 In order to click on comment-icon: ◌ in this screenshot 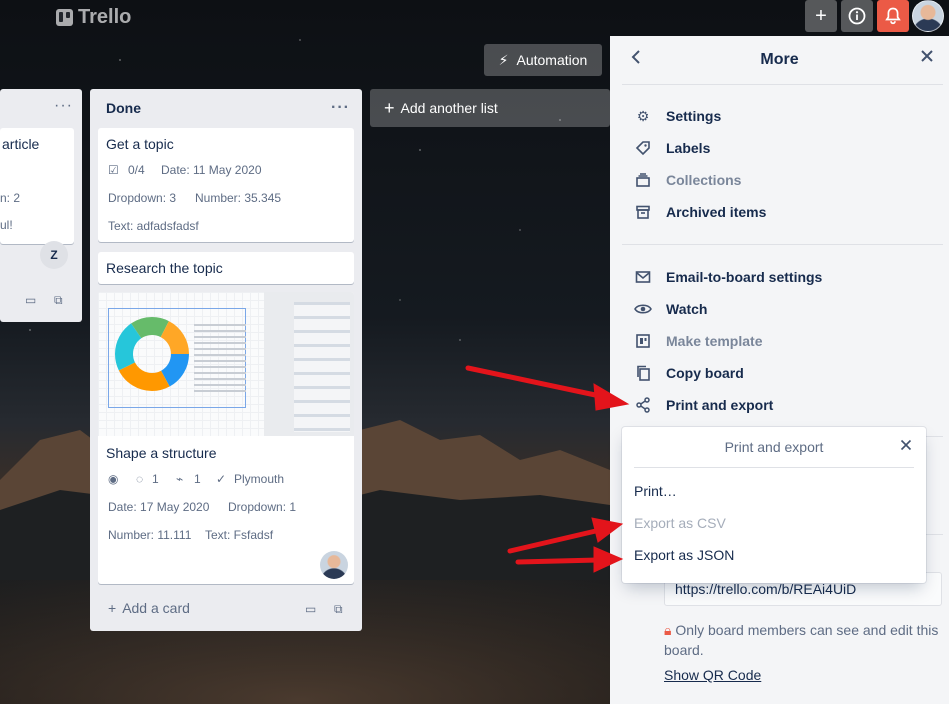, I will do `click(140, 479)`.